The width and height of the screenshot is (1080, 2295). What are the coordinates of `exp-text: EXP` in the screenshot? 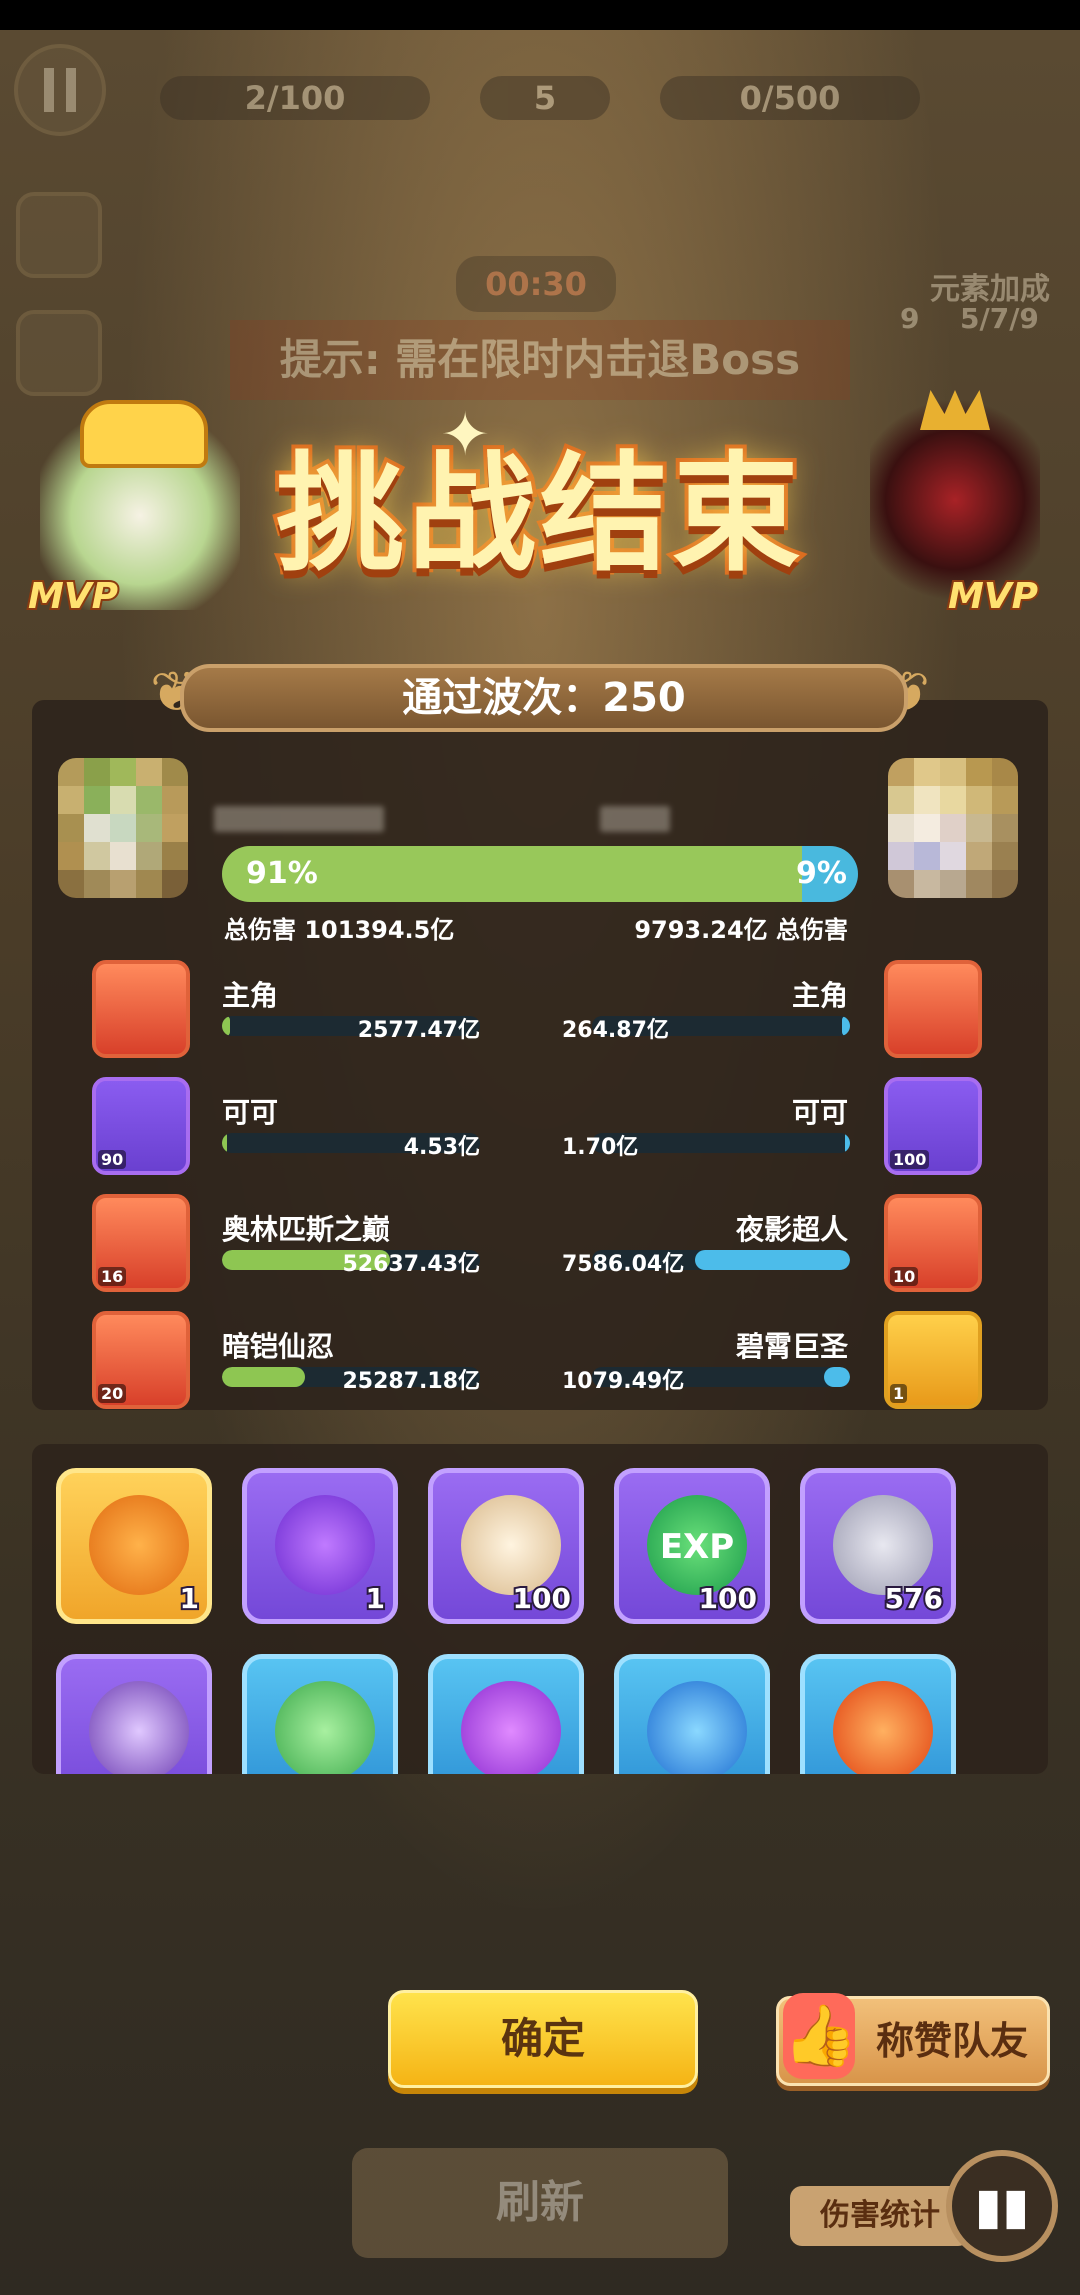 It's located at (697, 1547).